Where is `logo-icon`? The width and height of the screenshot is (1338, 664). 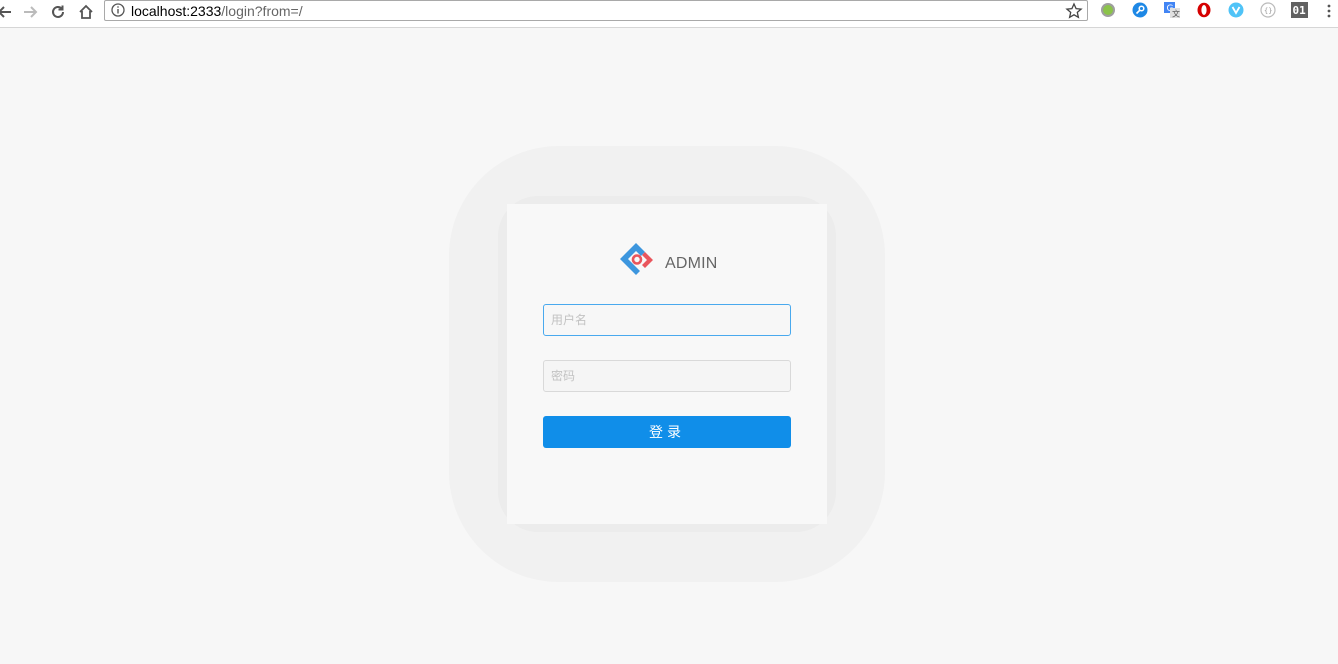 logo-icon is located at coordinates (636, 259).